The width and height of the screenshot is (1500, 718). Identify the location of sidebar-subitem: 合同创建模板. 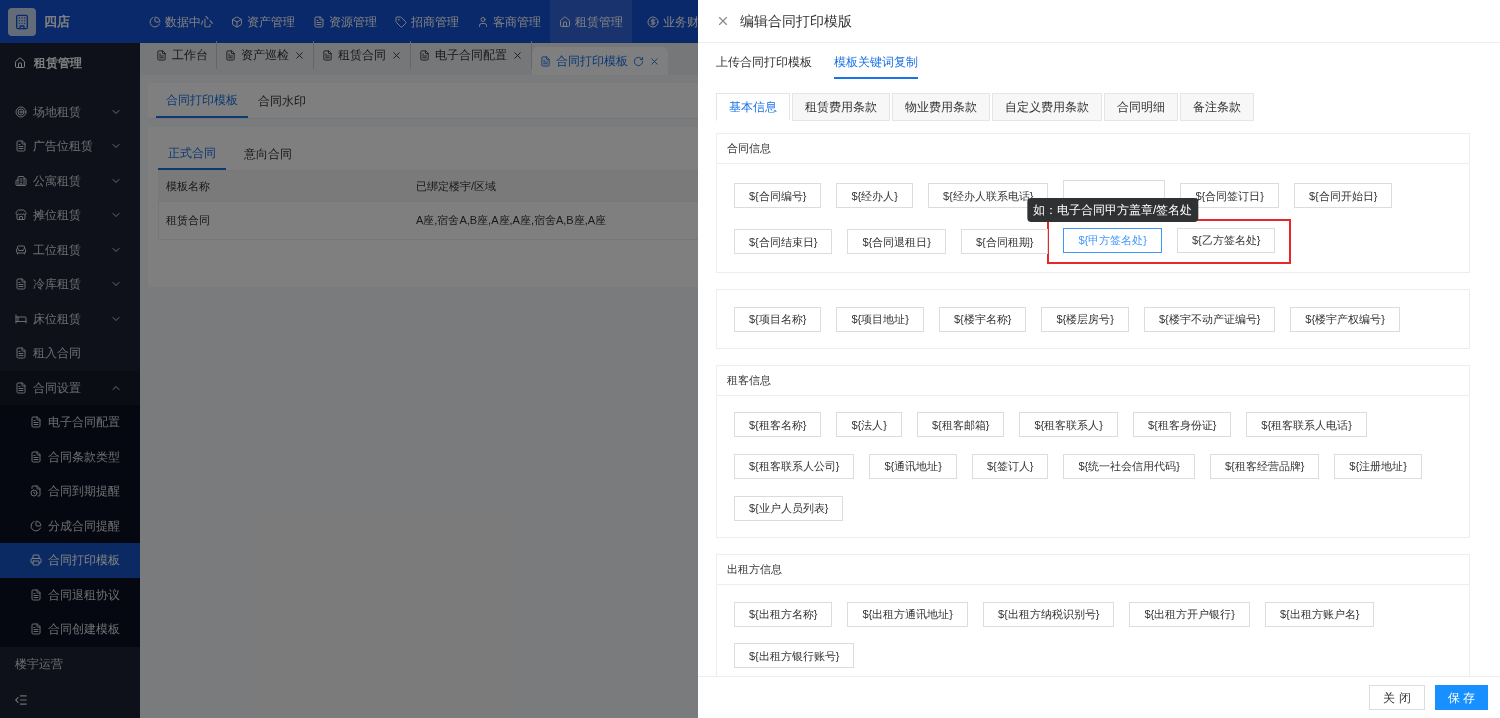
(70, 629).